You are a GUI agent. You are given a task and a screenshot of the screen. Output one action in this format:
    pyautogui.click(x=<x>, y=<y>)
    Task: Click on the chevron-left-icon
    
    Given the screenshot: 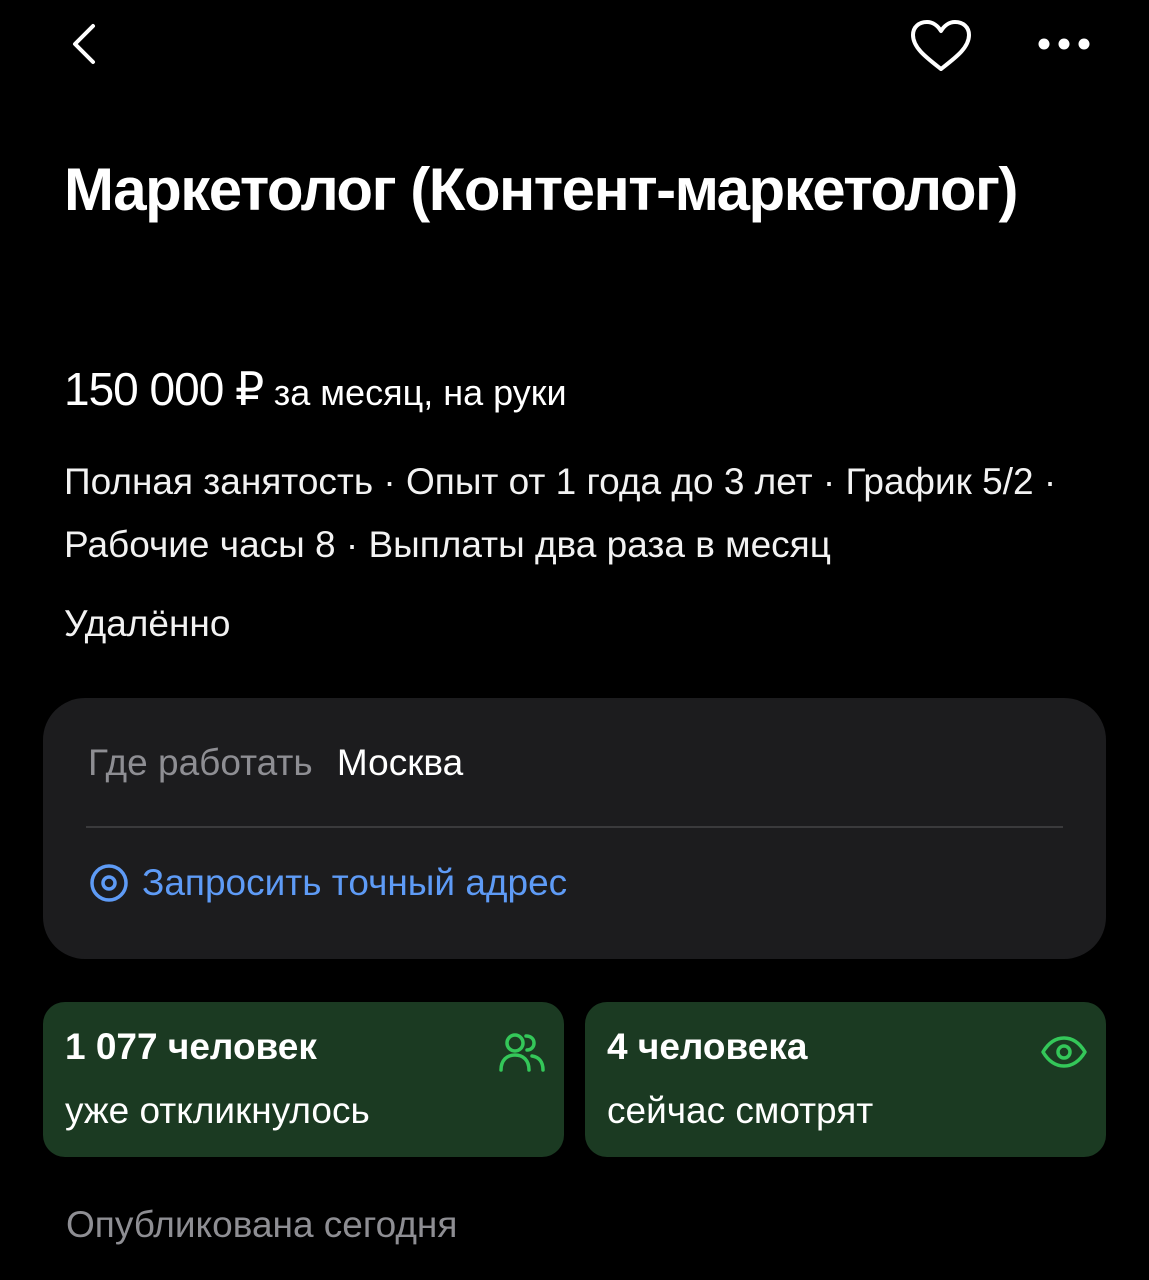 What is the action you would take?
    pyautogui.click(x=84, y=44)
    